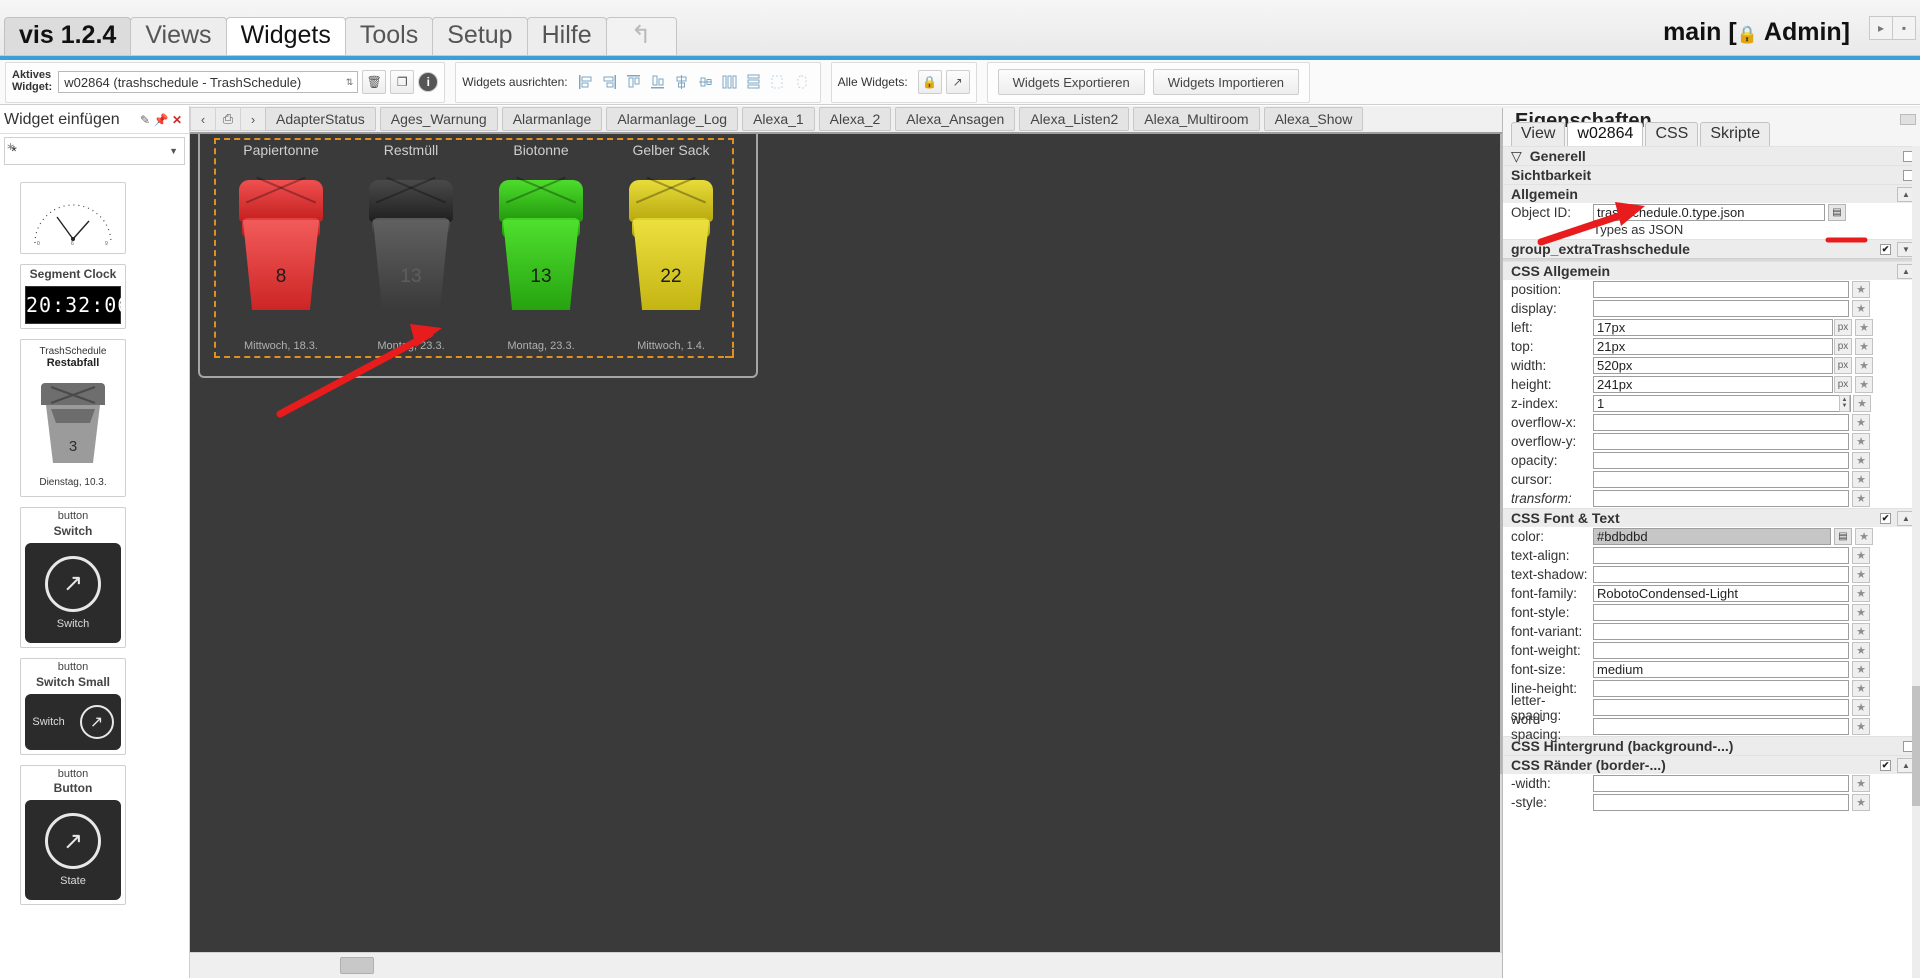  Describe the element at coordinates (1672, 134) in the screenshot. I see `properties-tab-css: CSS` at that location.